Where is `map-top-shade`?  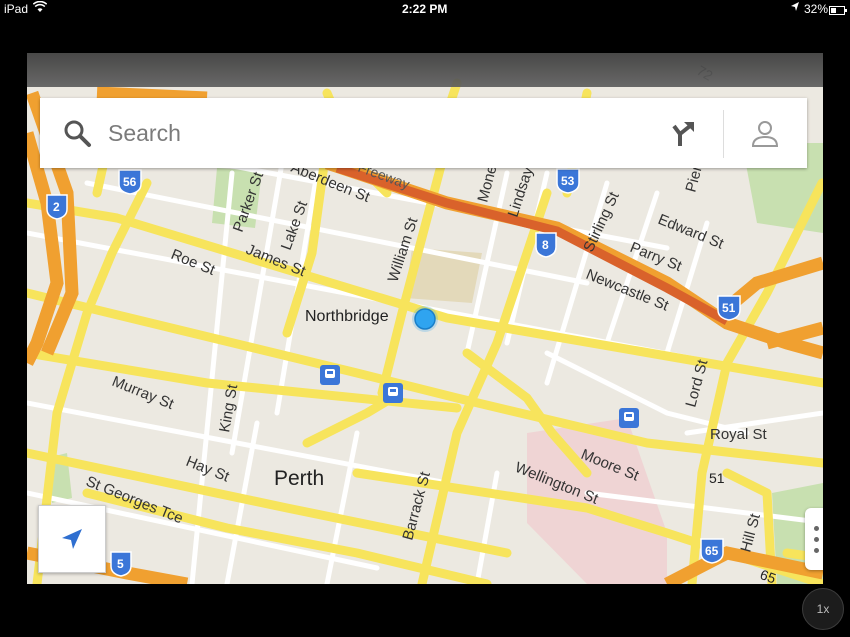 map-top-shade is located at coordinates (425, 70).